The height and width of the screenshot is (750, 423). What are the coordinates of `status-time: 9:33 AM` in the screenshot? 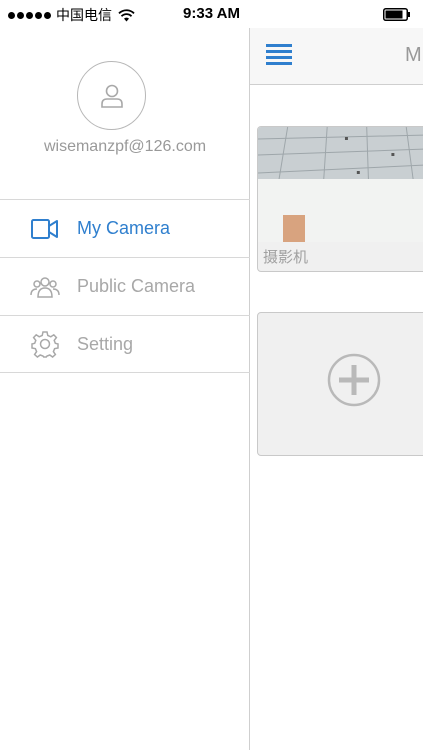 It's located at (211, 13).